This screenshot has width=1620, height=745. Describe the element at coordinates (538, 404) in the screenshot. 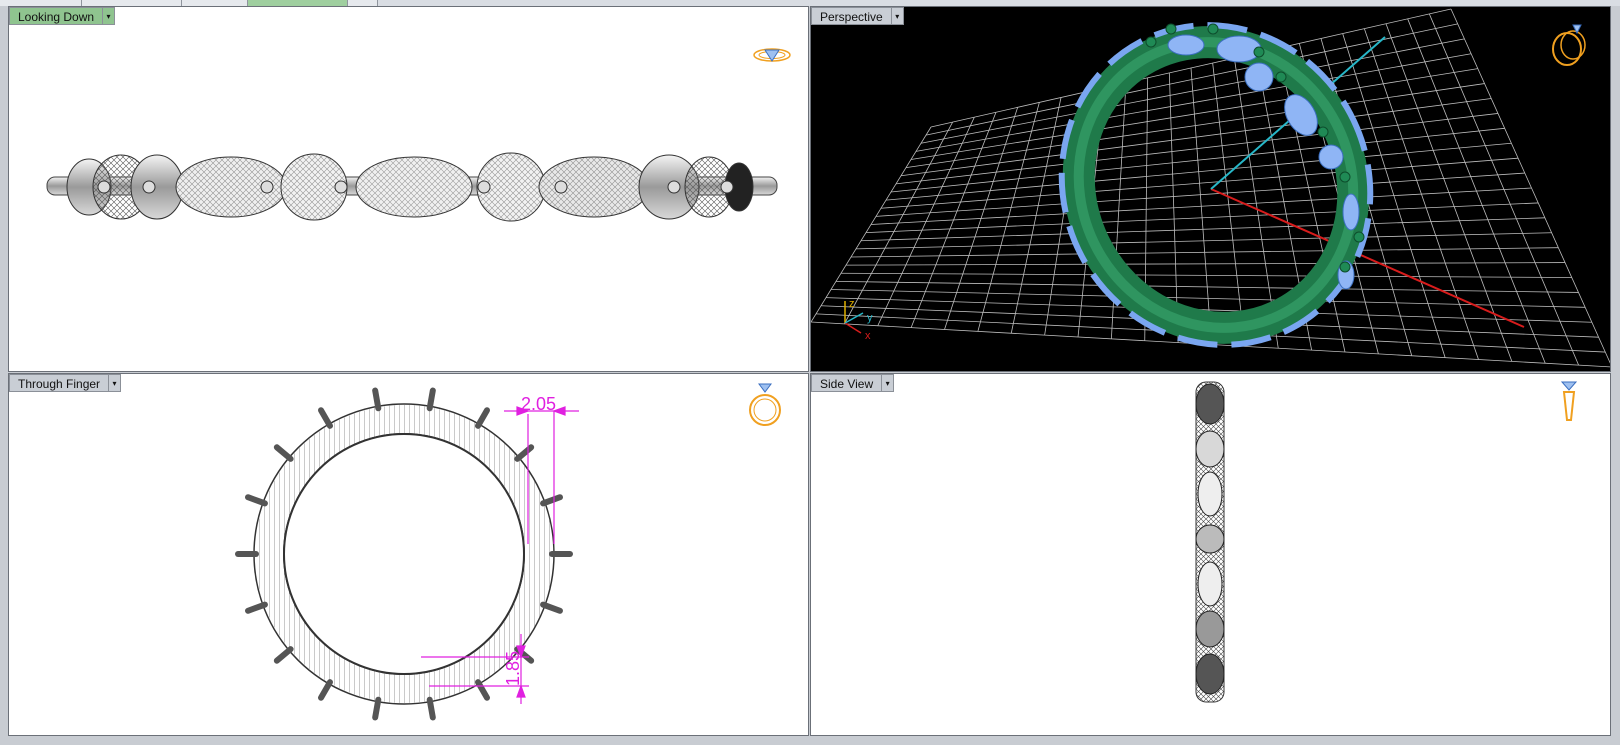

I see `dimension-width-value: 2.05` at that location.